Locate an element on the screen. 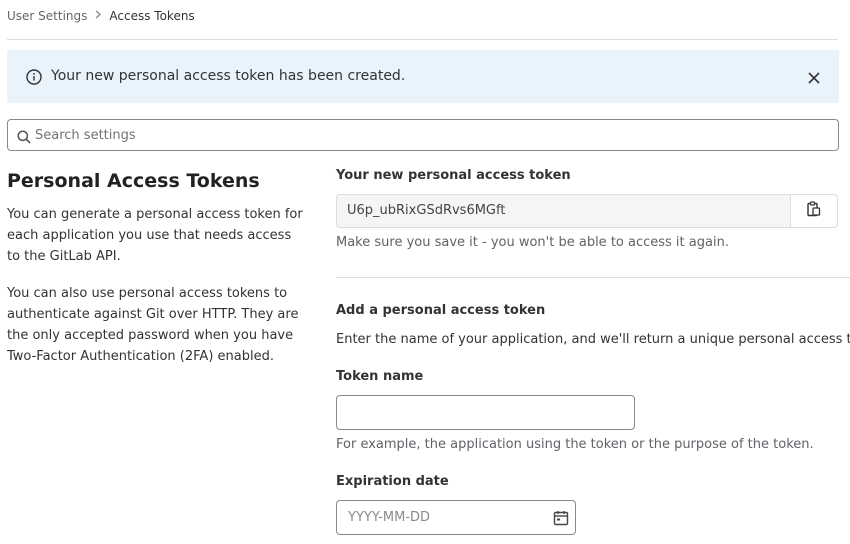  chevron-right-icon is located at coordinates (98, 16).